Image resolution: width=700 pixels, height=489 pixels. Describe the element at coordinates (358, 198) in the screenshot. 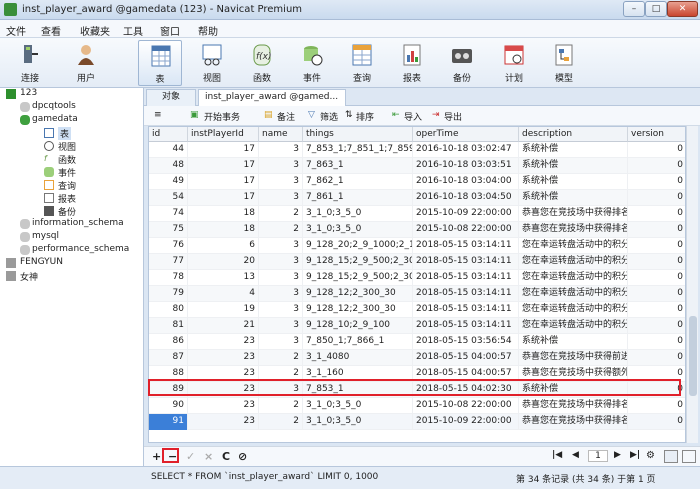

I see `cell-things: 7_861_1` at that location.